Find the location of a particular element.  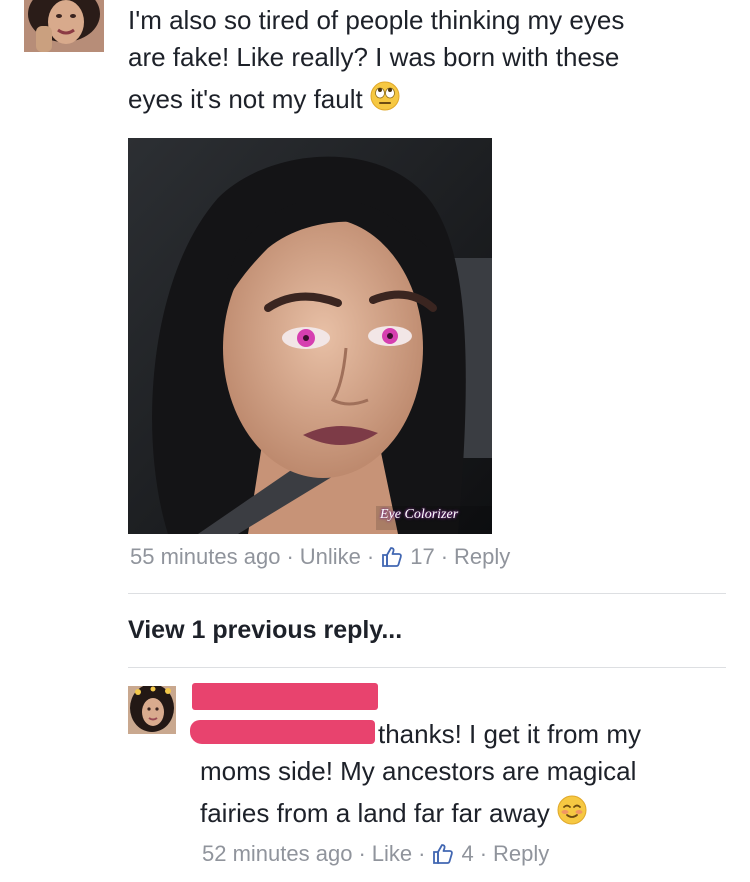

like-count: 4 is located at coordinates (467, 854).